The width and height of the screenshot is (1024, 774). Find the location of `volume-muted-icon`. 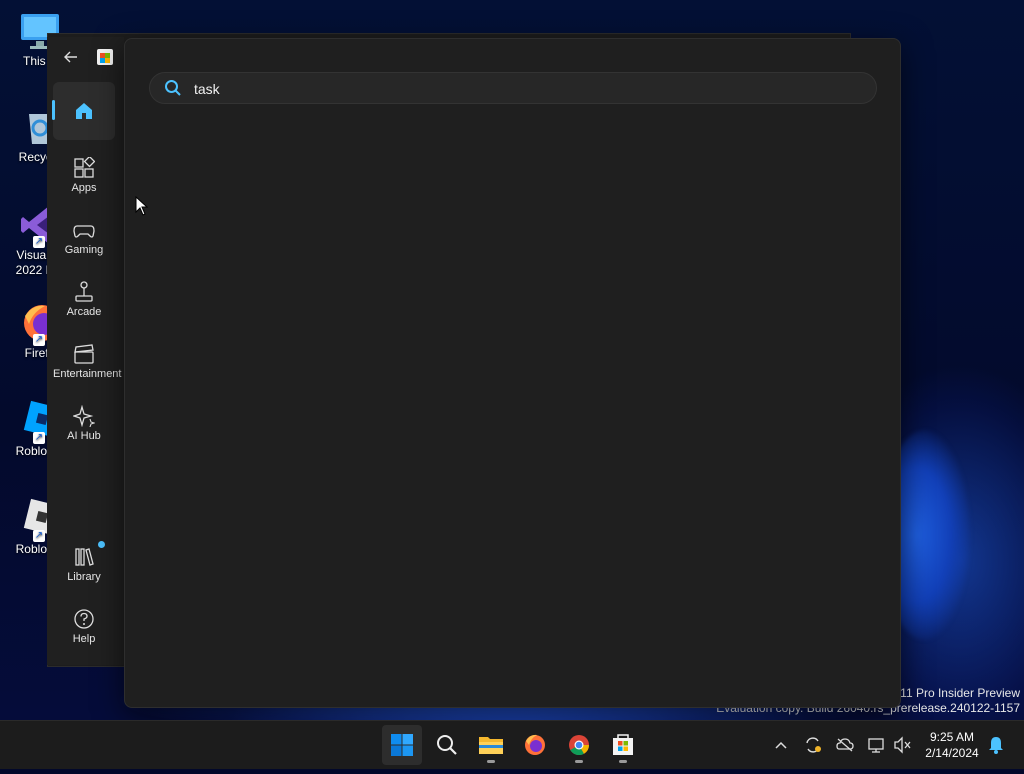

volume-muted-icon is located at coordinates (902, 745).